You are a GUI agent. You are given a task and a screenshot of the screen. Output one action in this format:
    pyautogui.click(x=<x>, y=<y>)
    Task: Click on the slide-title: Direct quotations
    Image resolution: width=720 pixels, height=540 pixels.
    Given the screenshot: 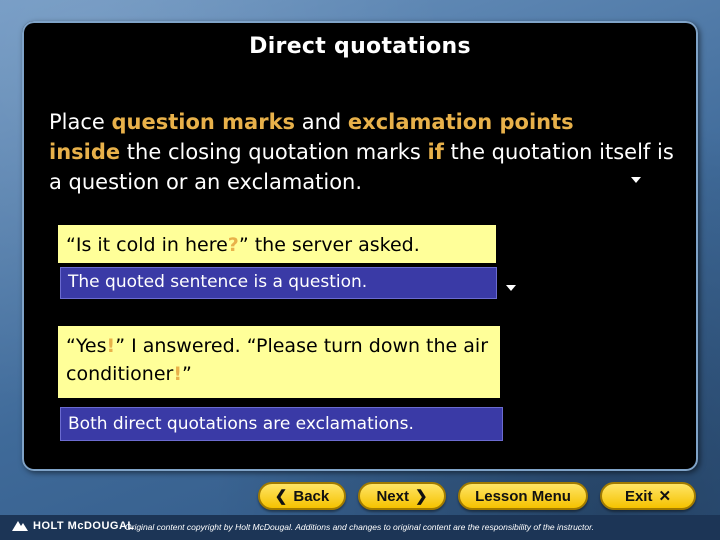 What is the action you would take?
    pyautogui.click(x=360, y=46)
    